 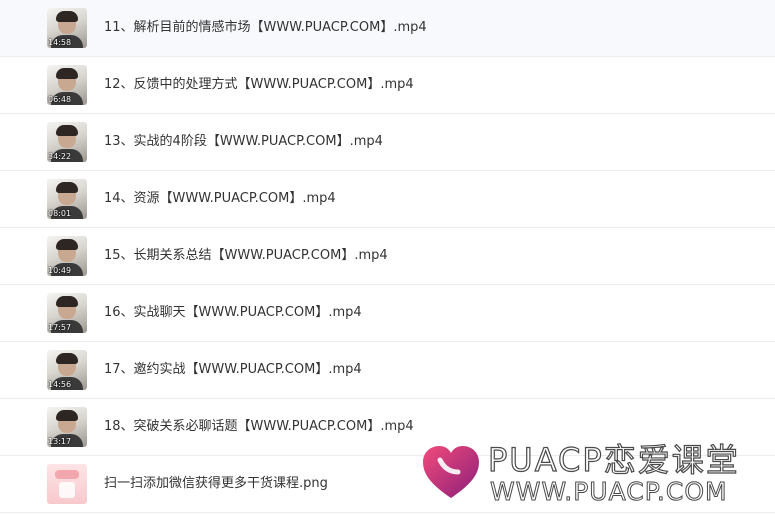 I want to click on file-row: 10:49 15、长期关系总结【WWW.PUACP.COM】.mp4, so click(x=387, y=256).